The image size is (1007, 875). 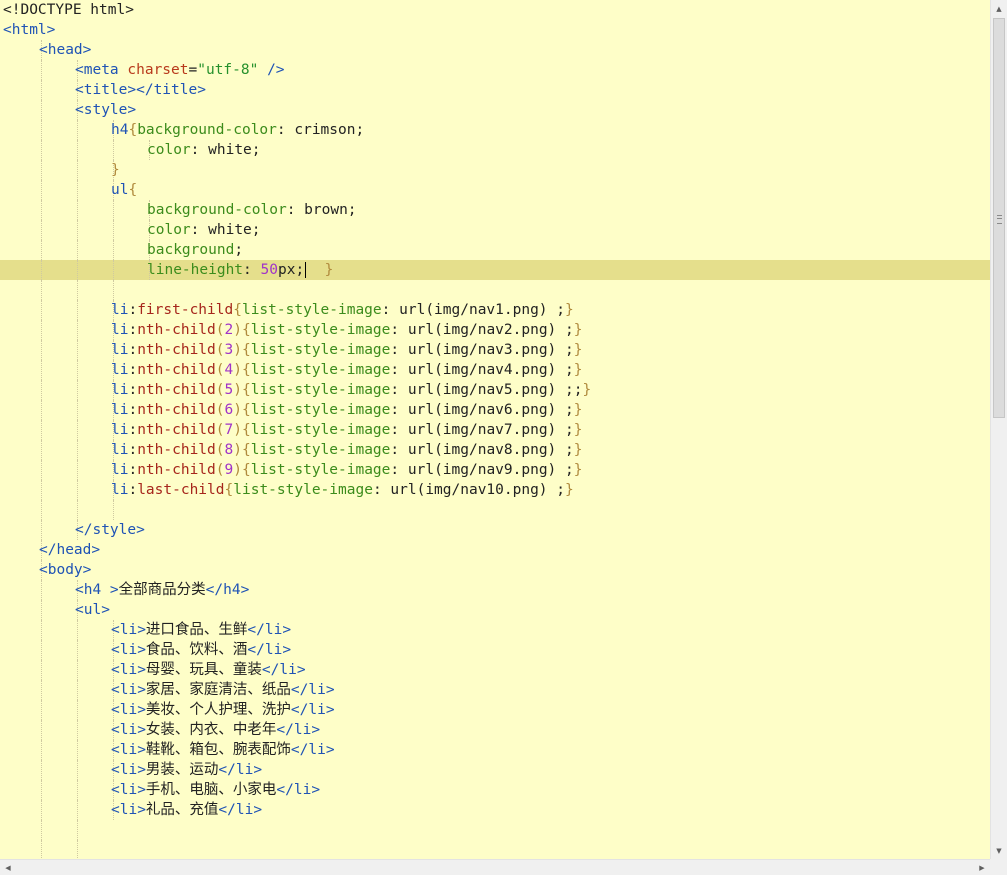 I want to click on code-line-content: <body>, so click(x=65, y=570).